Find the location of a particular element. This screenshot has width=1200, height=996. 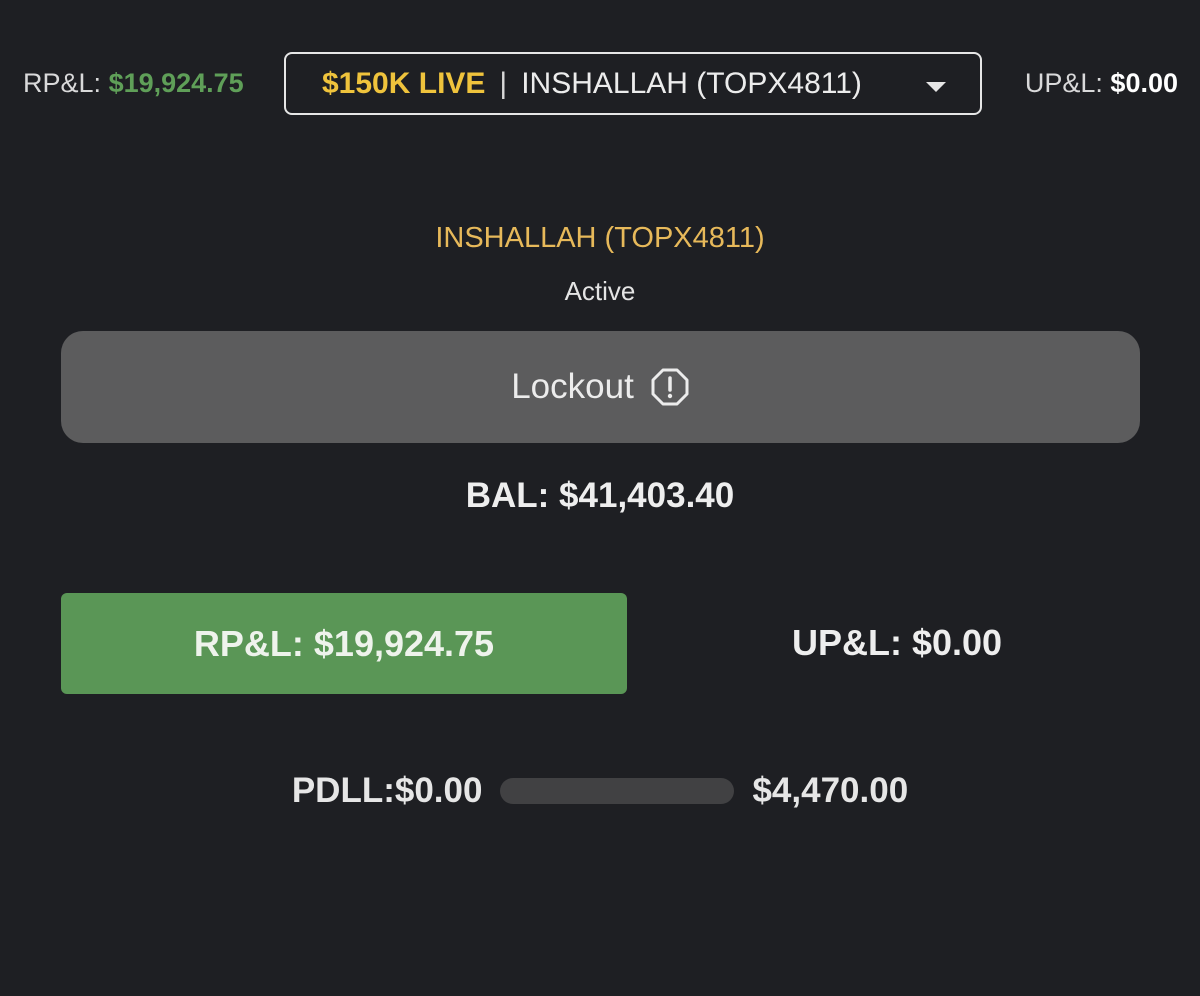

header-upl: UP&L: $0.00 is located at coordinates (1101, 83).